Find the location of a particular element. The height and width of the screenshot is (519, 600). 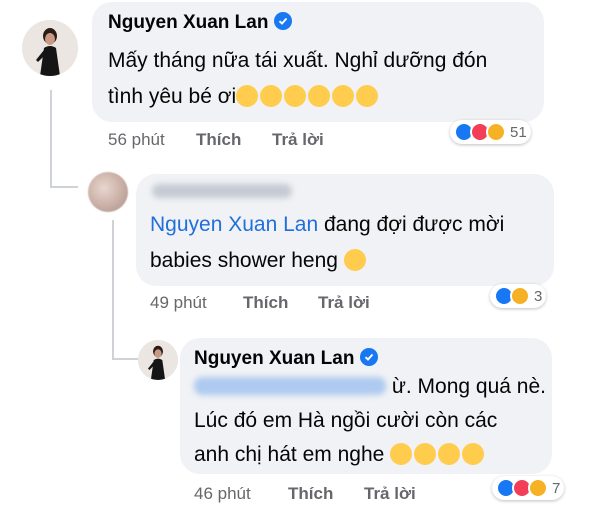

reaction-summary: 3 is located at coordinates (518, 296).